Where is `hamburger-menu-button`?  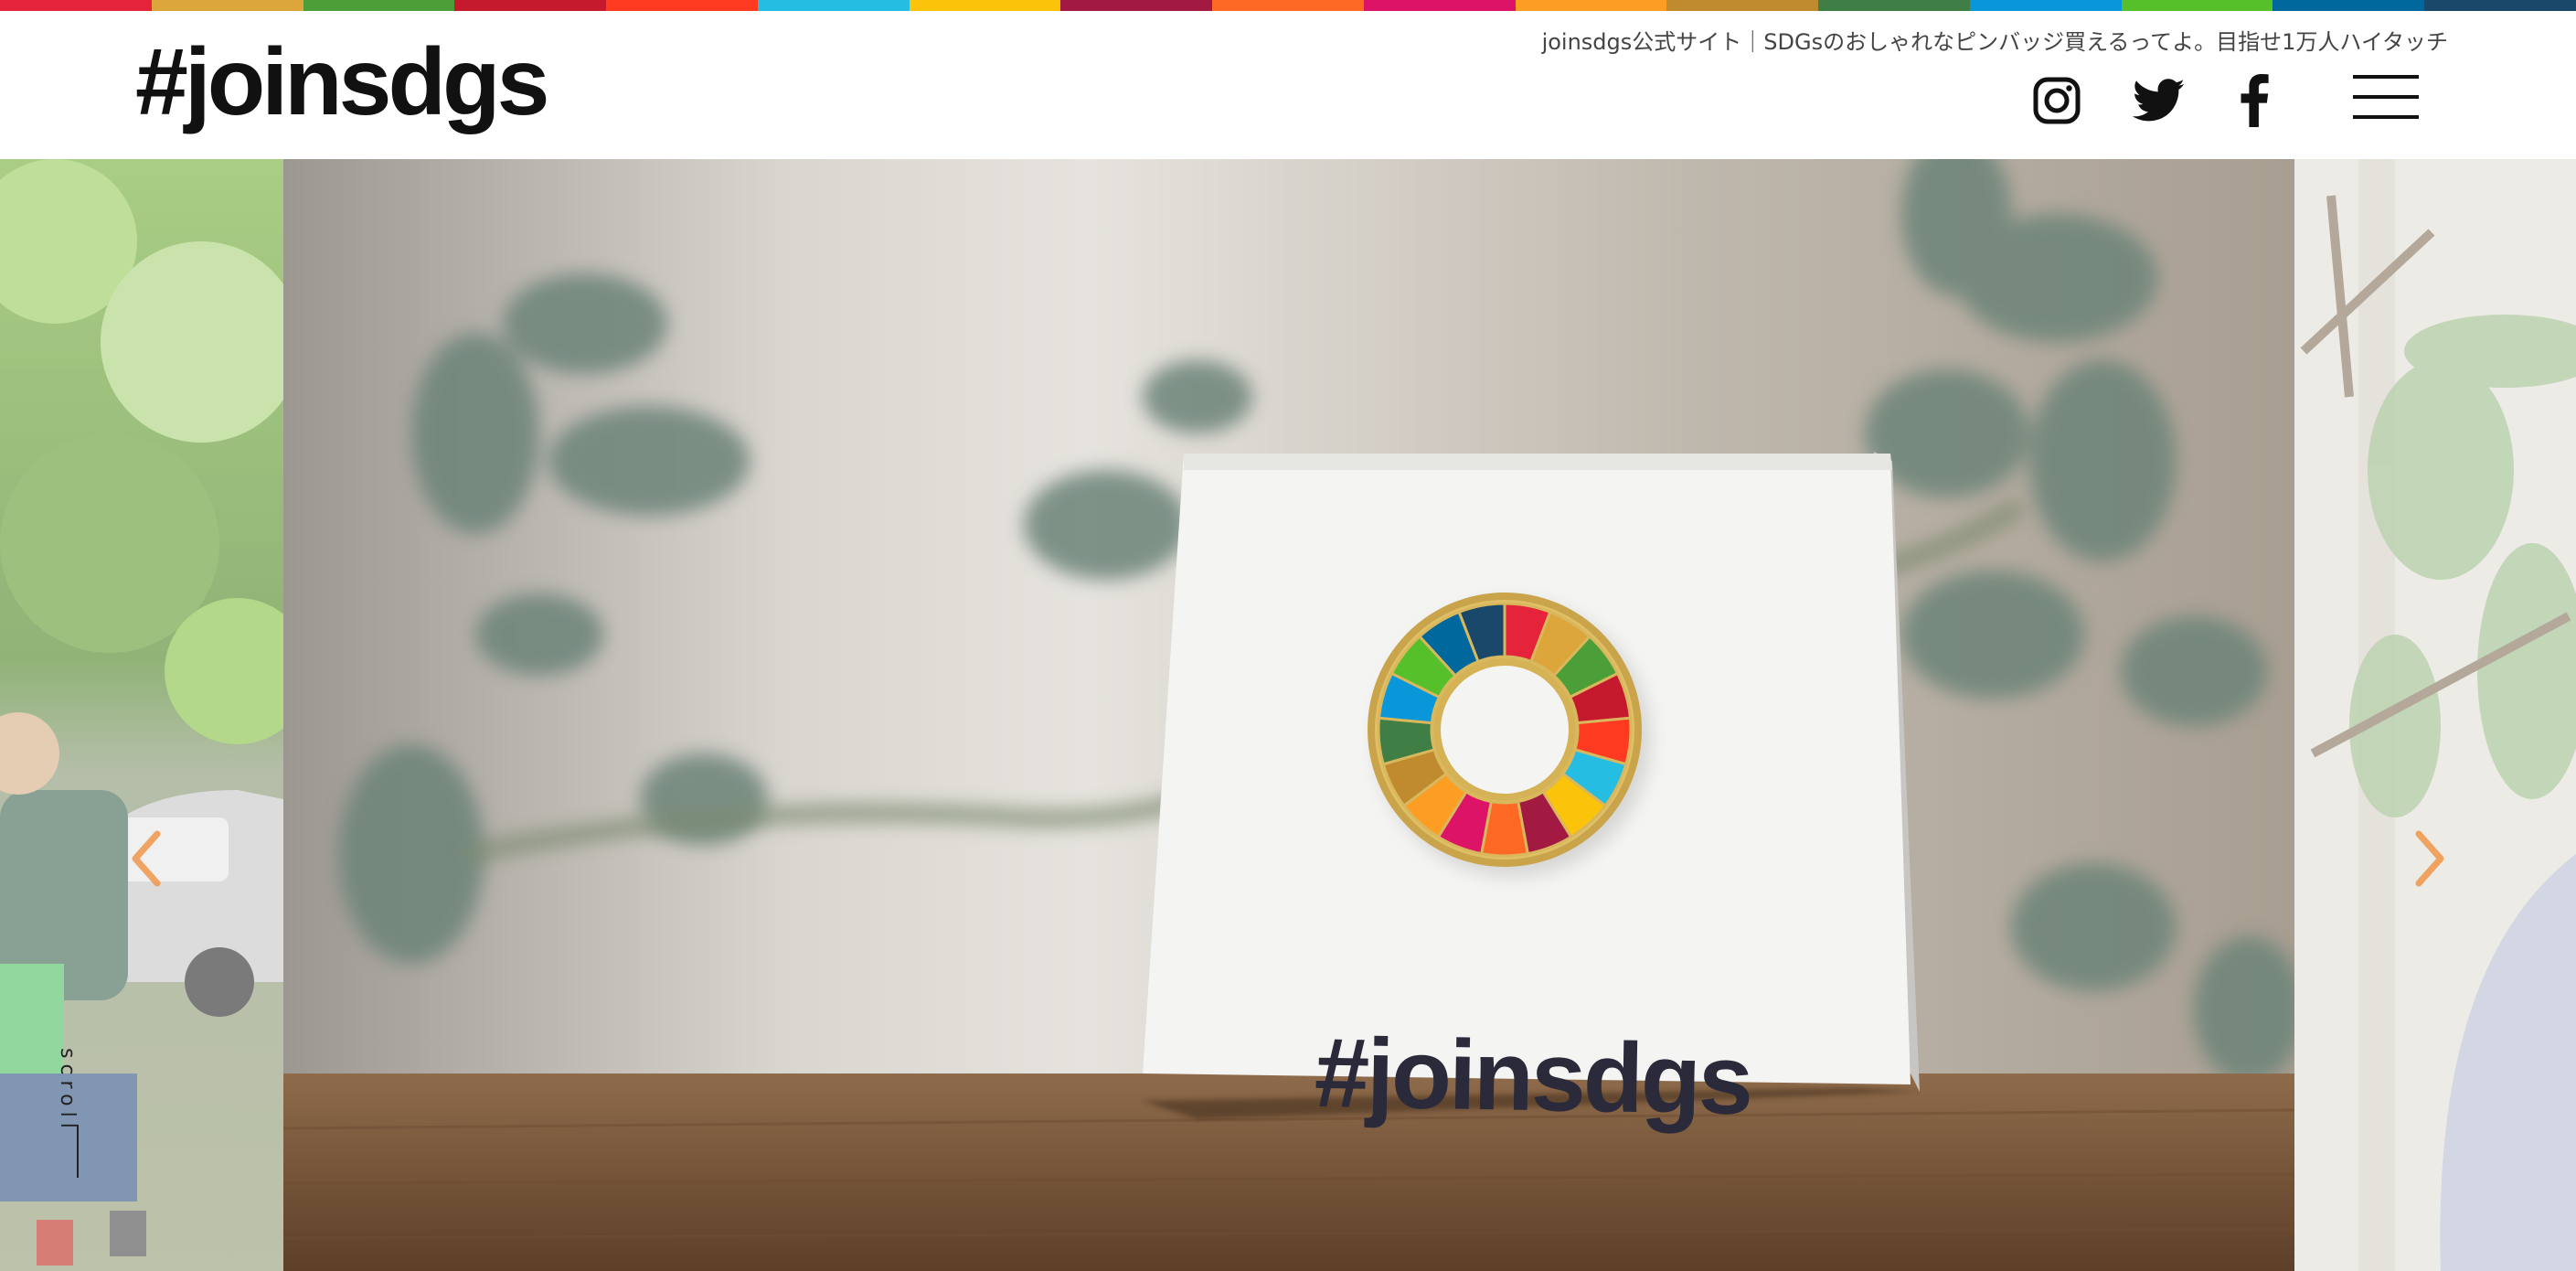 hamburger-menu-button is located at coordinates (2386, 97).